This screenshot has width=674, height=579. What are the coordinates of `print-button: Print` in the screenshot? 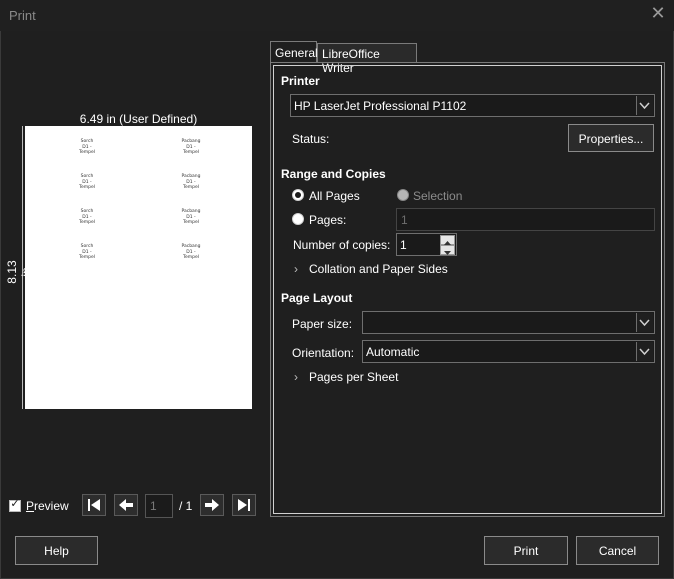 It's located at (526, 550).